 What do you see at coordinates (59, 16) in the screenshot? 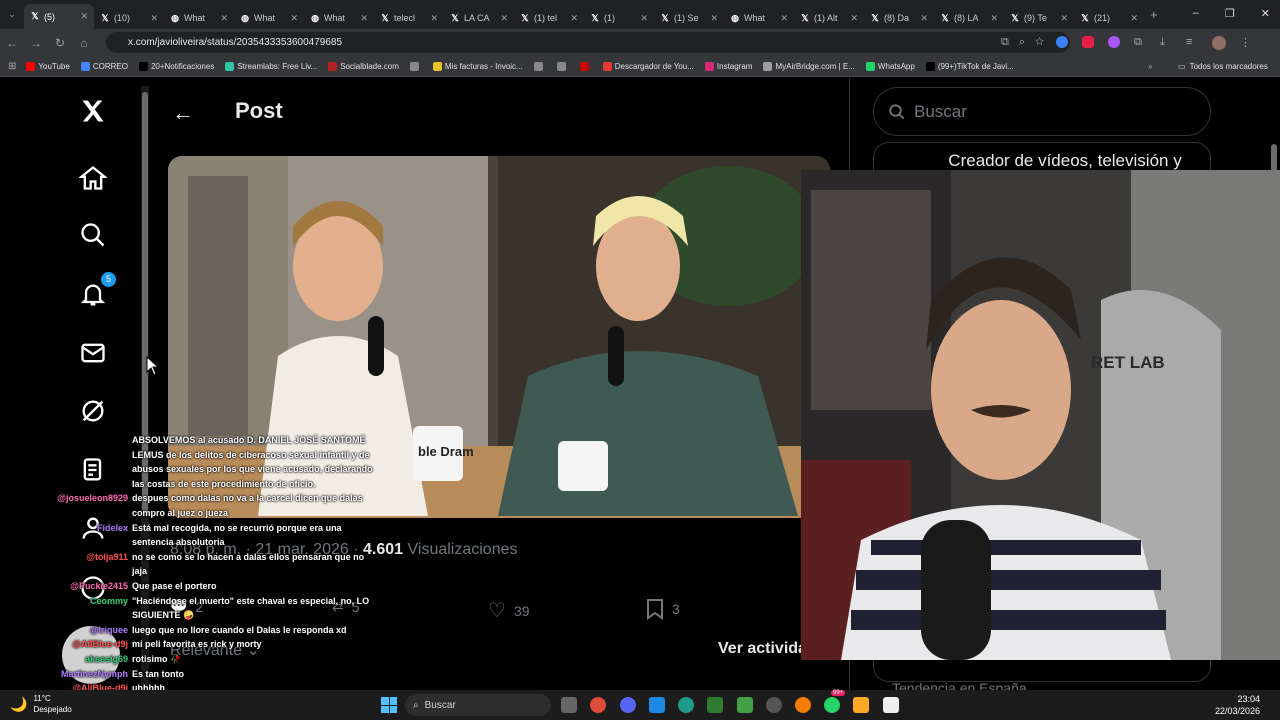
I see `browser-tab: 𝕏 (5) ✕` at bounding box center [59, 16].